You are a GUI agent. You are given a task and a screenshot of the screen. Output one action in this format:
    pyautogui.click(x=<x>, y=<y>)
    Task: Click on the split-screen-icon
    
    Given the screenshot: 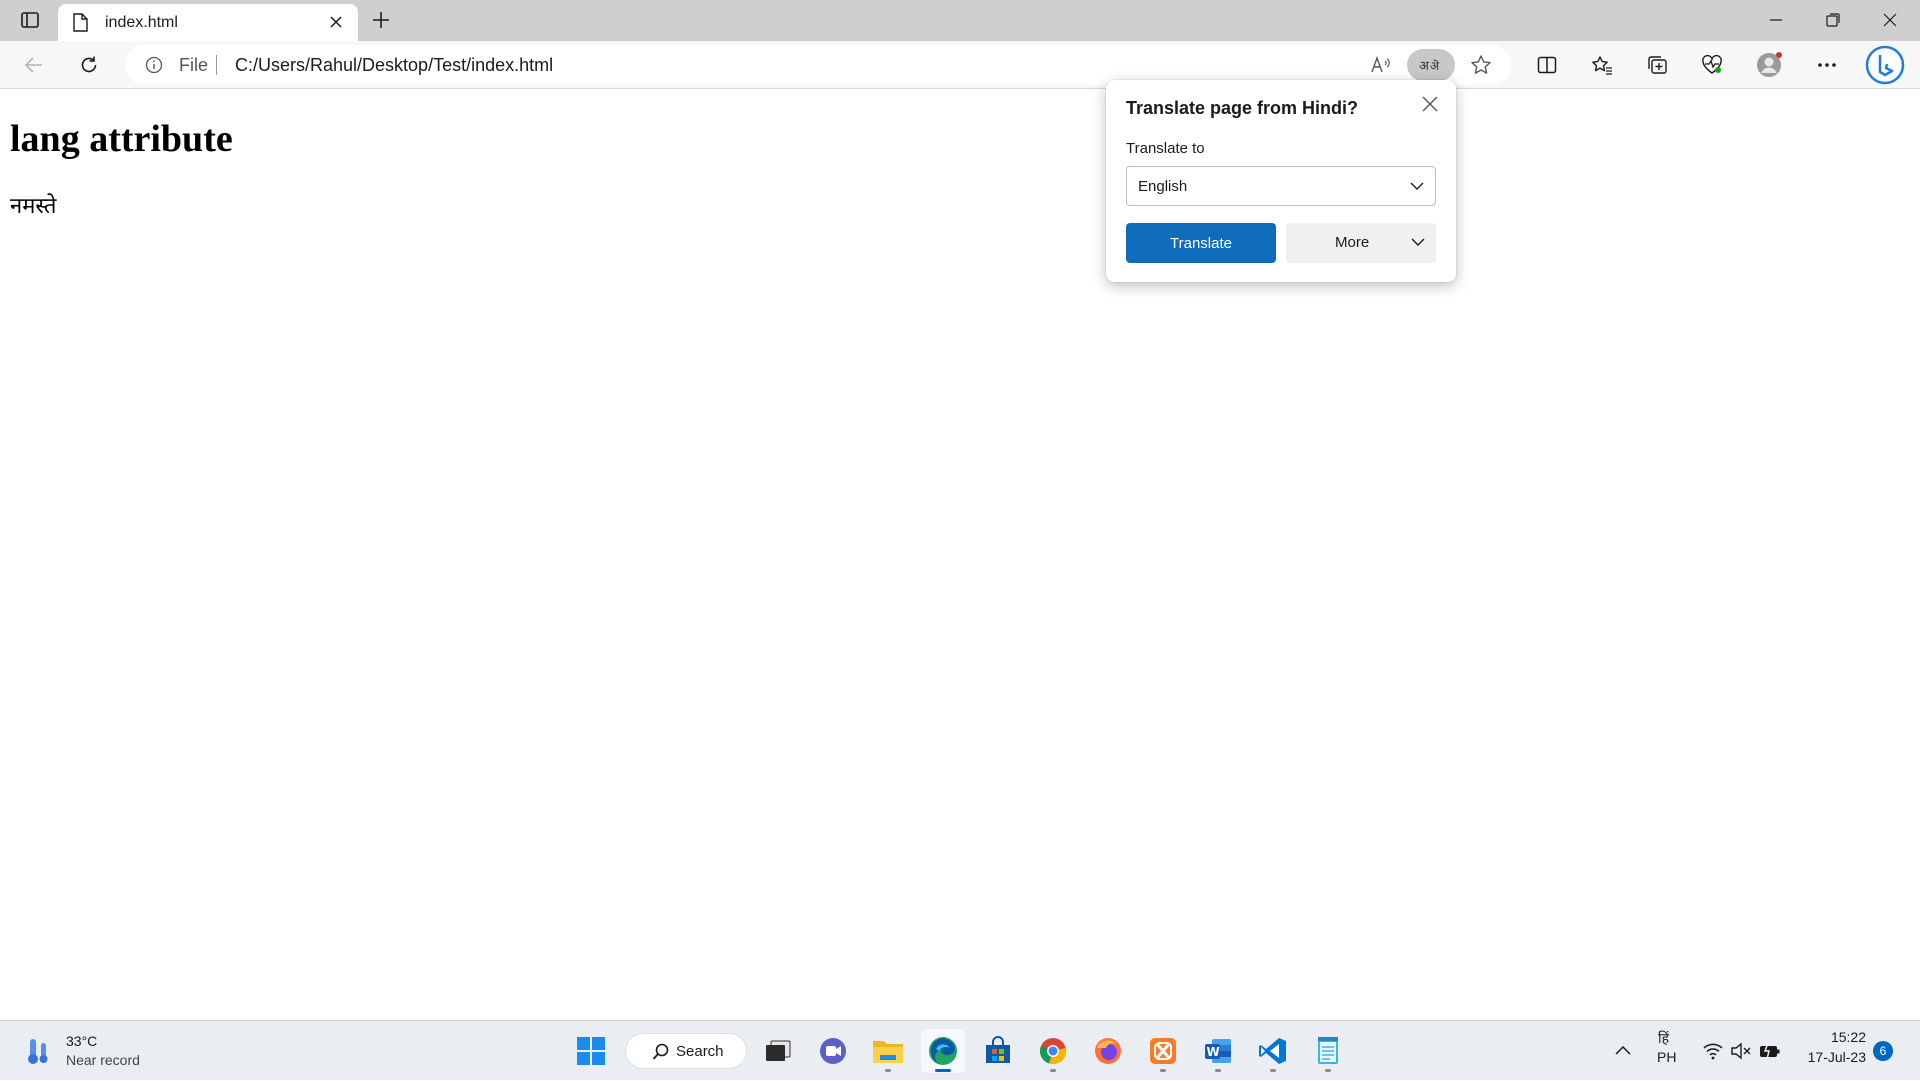 What is the action you would take?
    pyautogui.click(x=1547, y=65)
    